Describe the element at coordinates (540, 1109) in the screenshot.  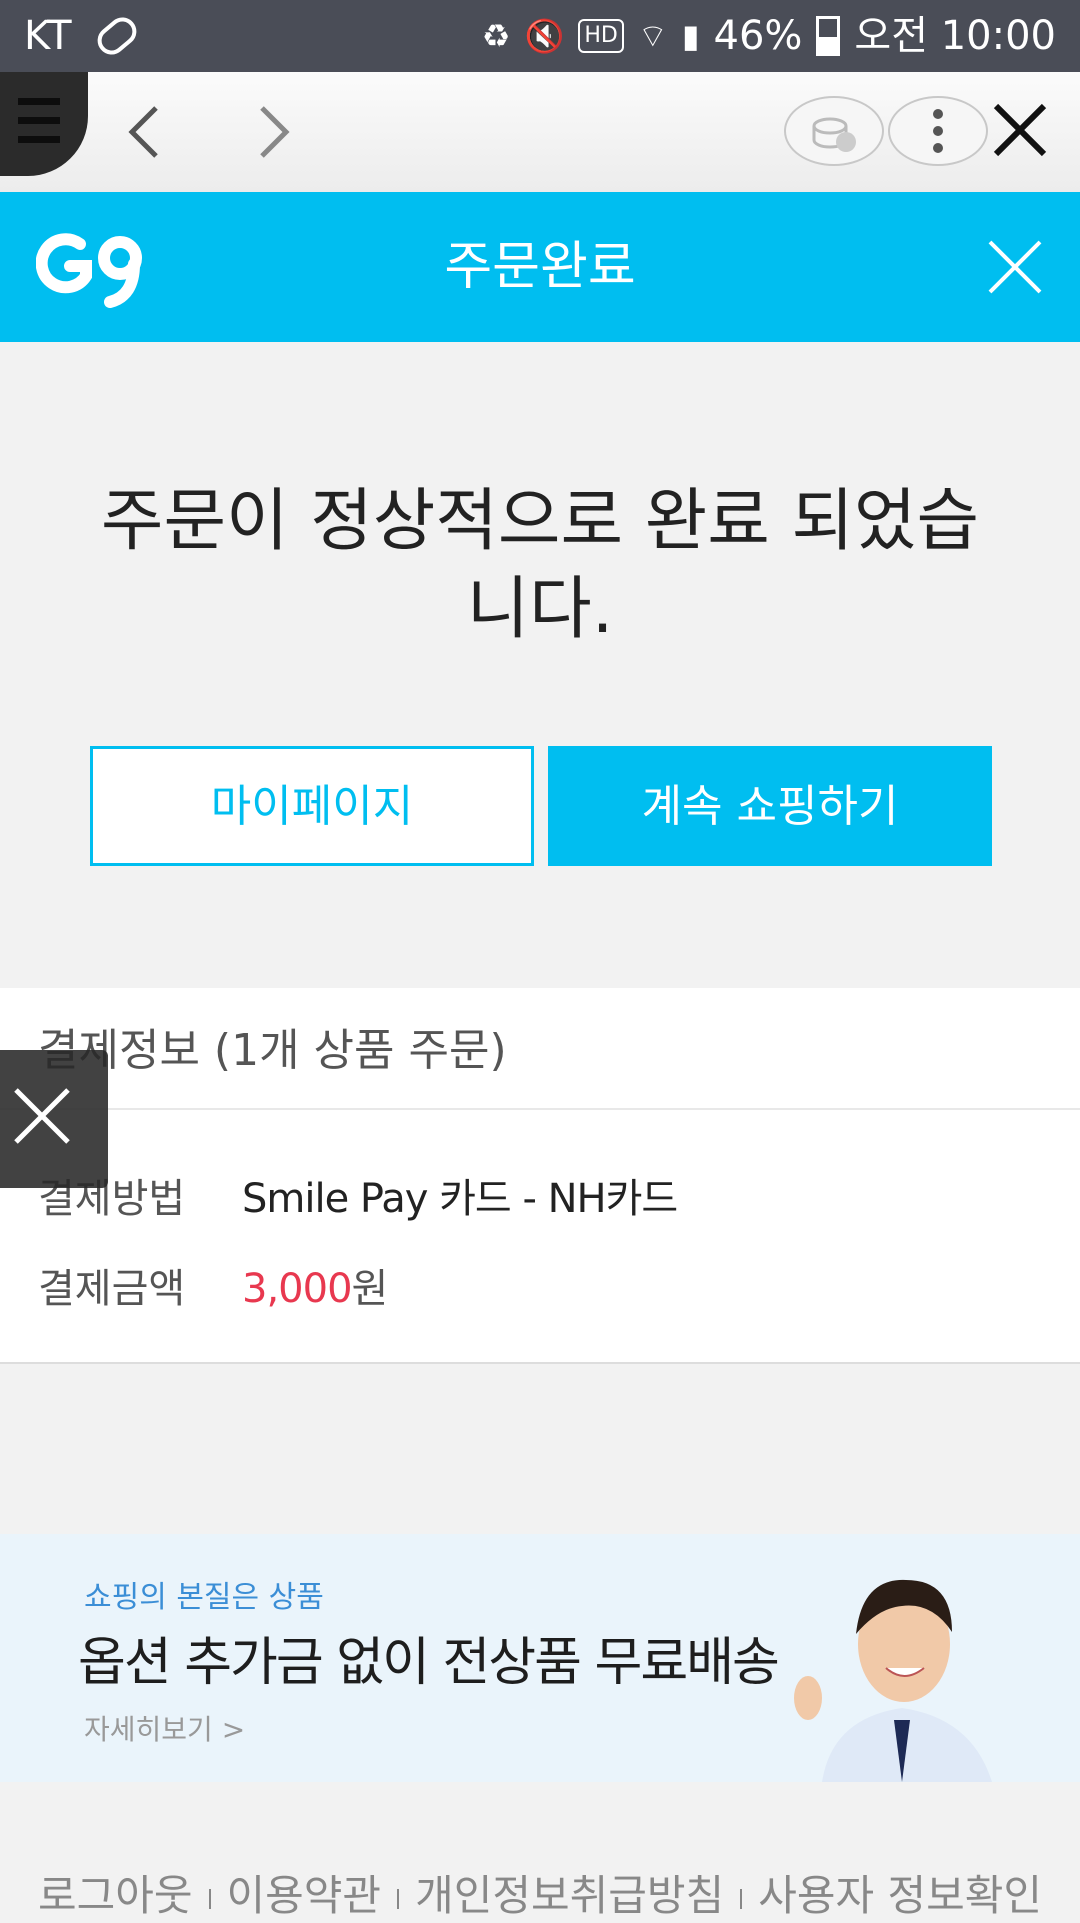
I see `divider` at that location.